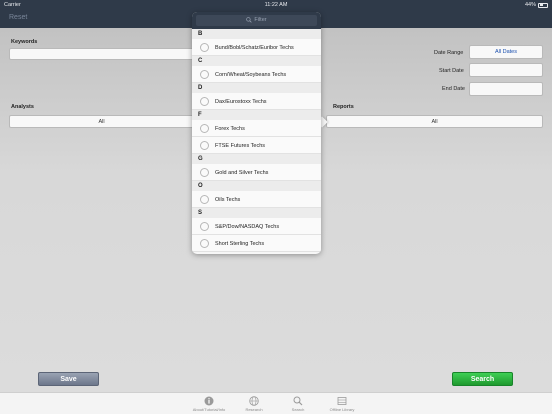 This screenshot has width=552, height=414. I want to click on status-bar: Carrier 11:22 AM 44%, so click(276, 5).